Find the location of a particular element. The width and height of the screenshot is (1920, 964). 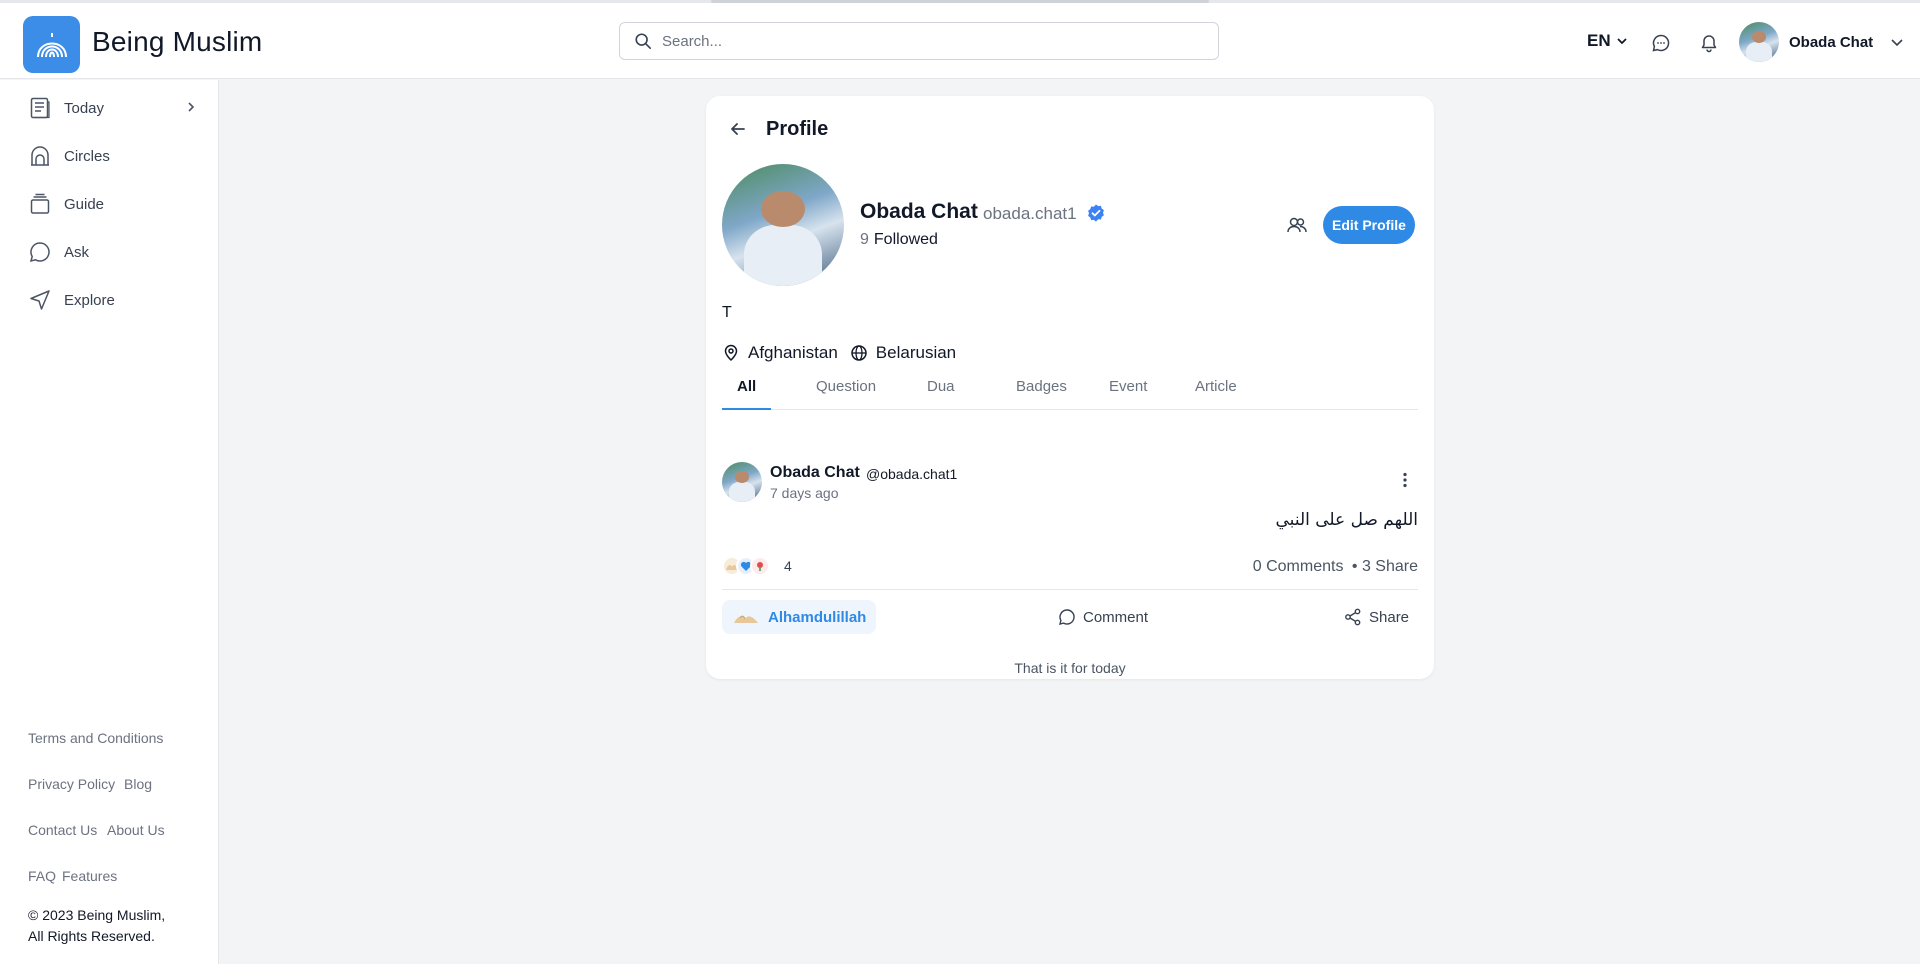

alhamdulillah-reaction-button: Alhamdulillah is located at coordinates (799, 617).